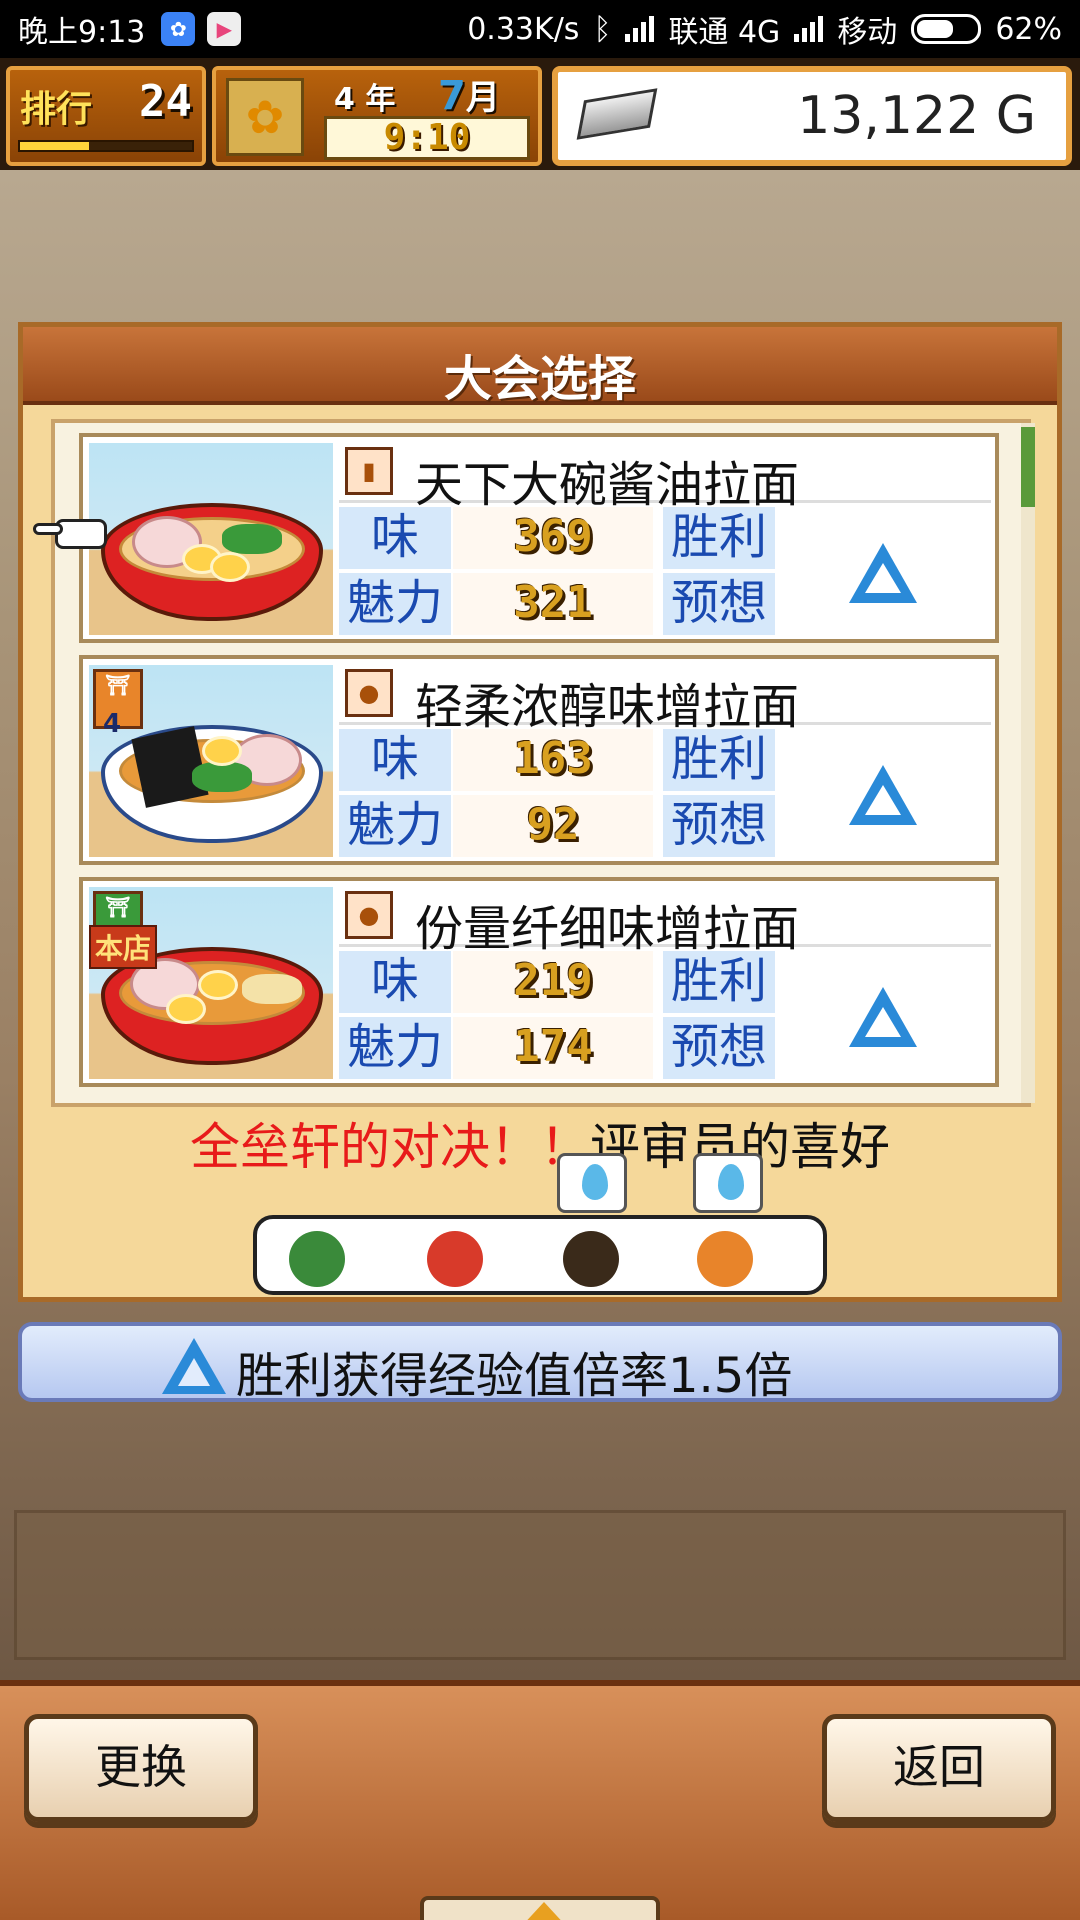  What do you see at coordinates (617, 114) in the screenshot?
I see `money-bar-icon` at bounding box center [617, 114].